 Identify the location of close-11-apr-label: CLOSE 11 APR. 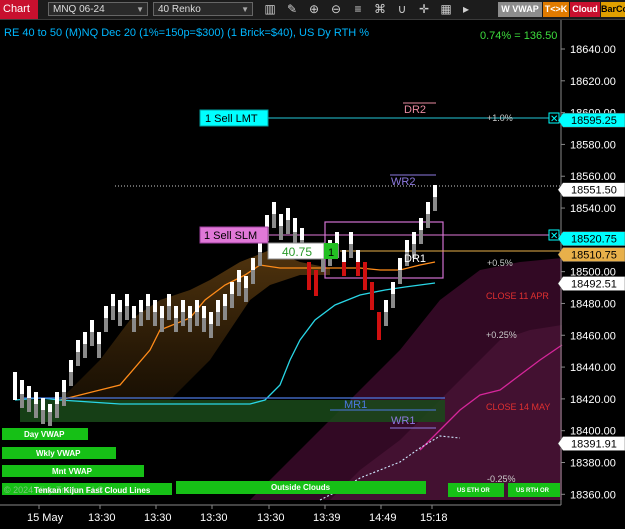
(517, 296).